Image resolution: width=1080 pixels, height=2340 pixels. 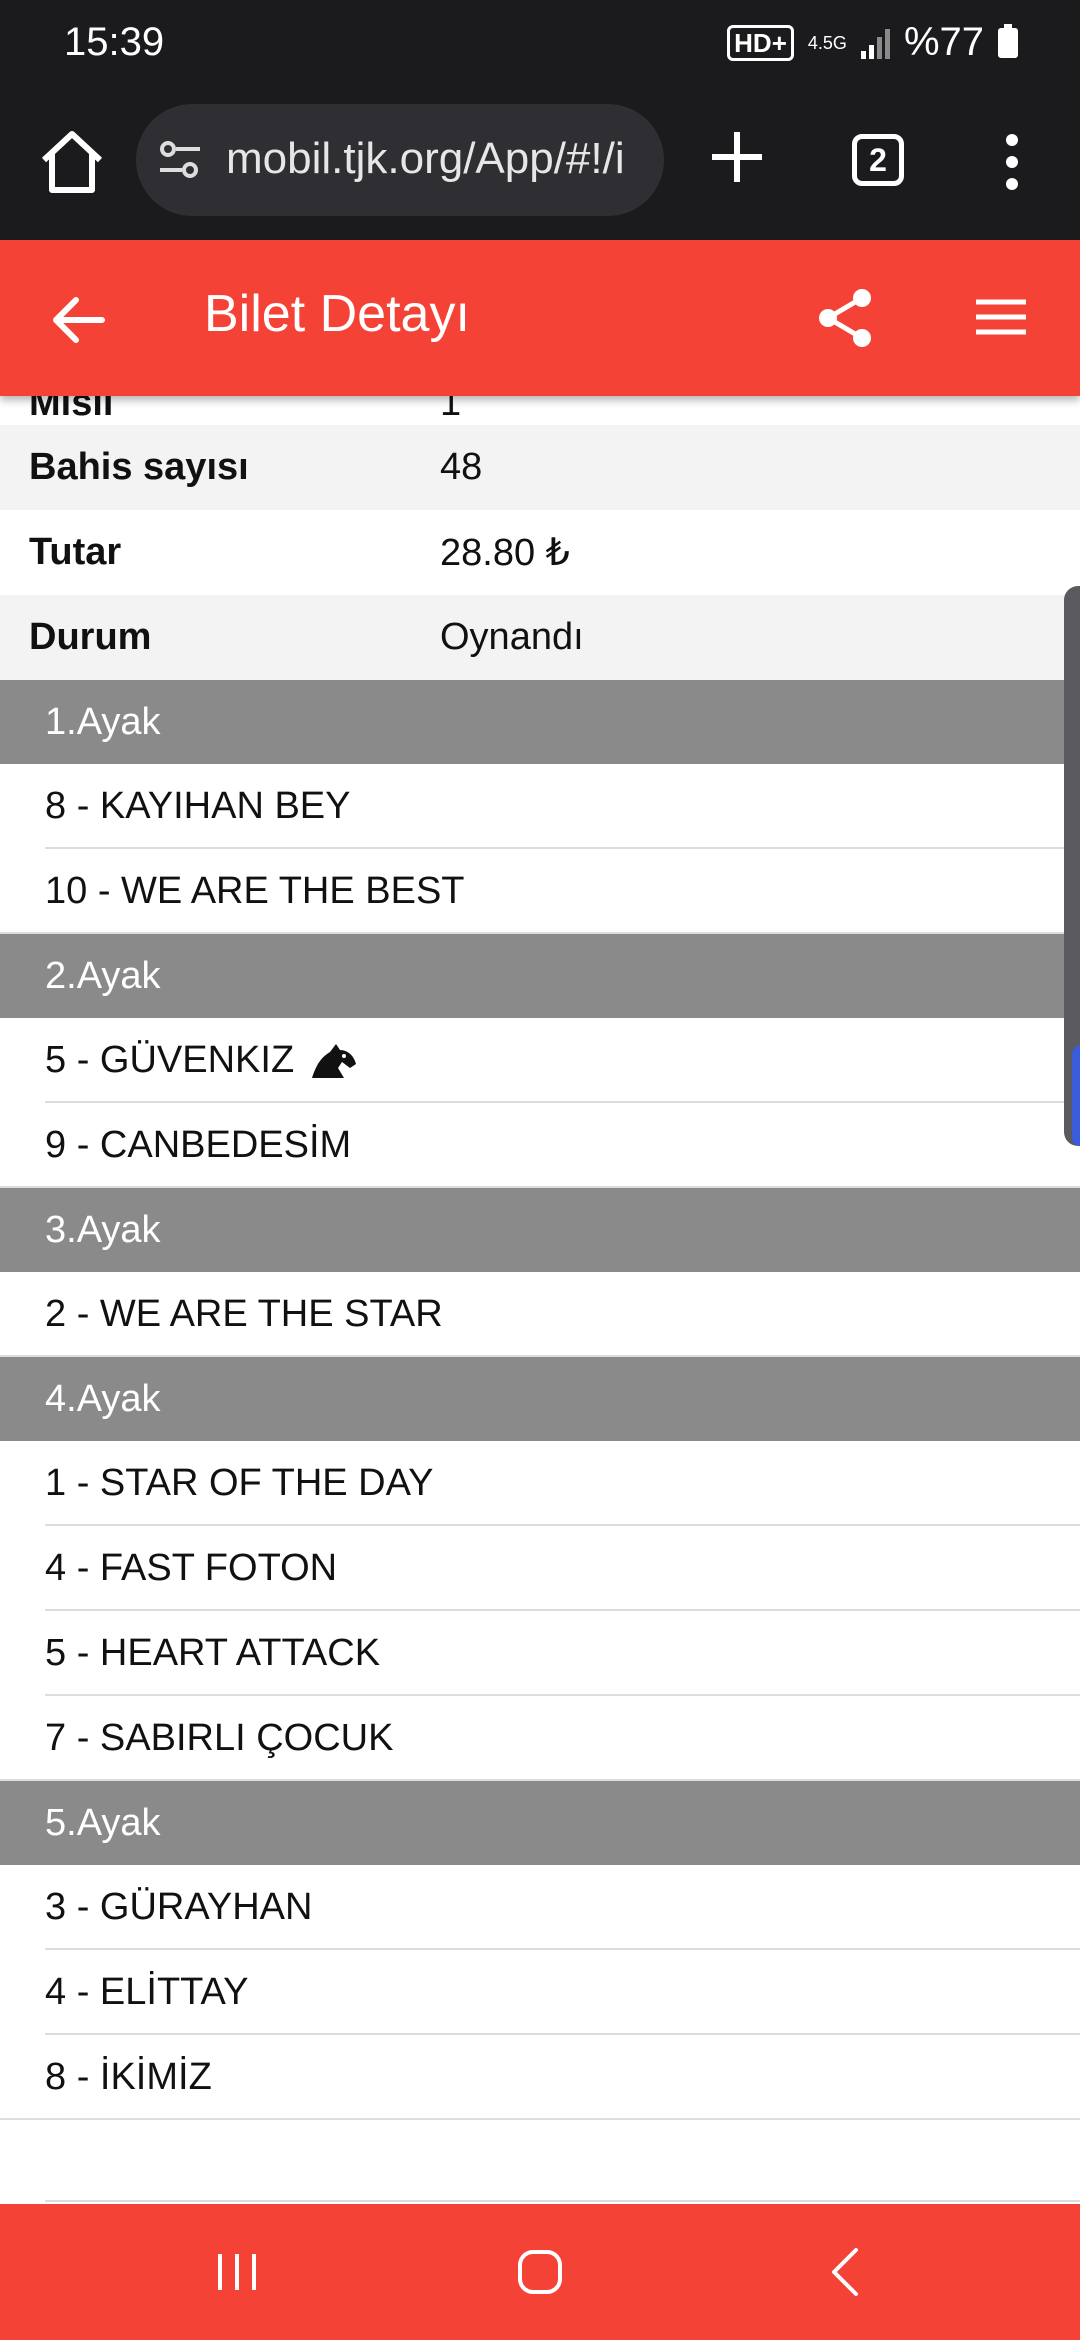 What do you see at coordinates (540, 1907) in the screenshot?
I see `horse-row: 3 - GÜRAYHAN` at bounding box center [540, 1907].